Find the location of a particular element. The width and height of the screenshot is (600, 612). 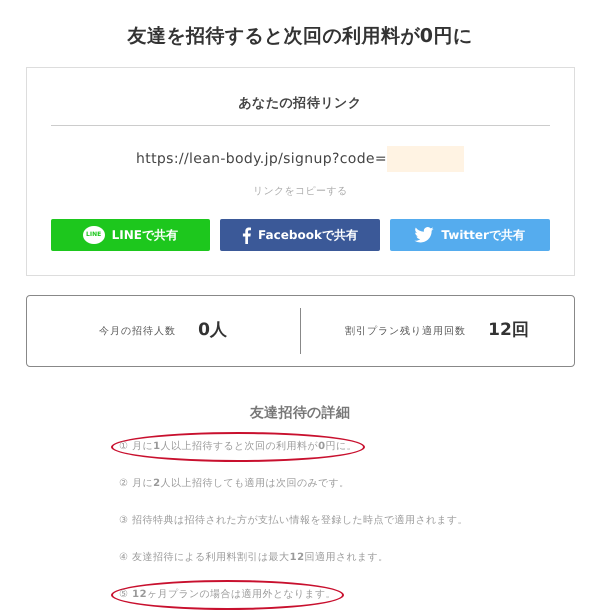

stat-value: 0人 is located at coordinates (212, 330).